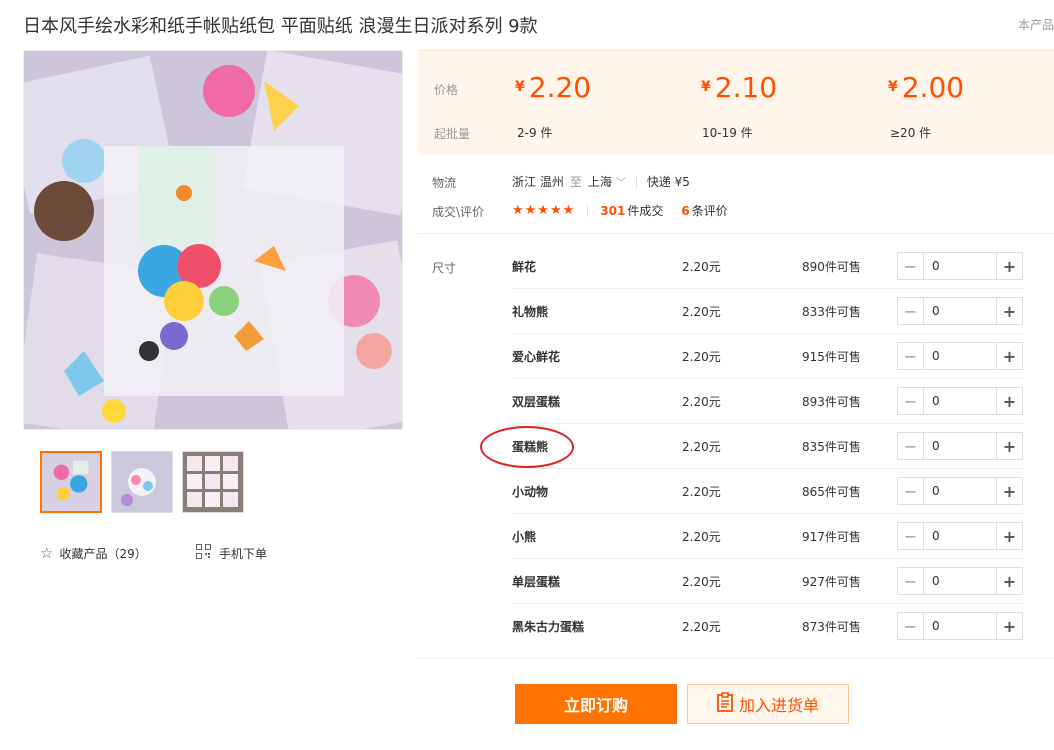 Image resolution: width=1054 pixels, height=750 pixels. I want to click on sku-name: 礼物熊, so click(530, 312).